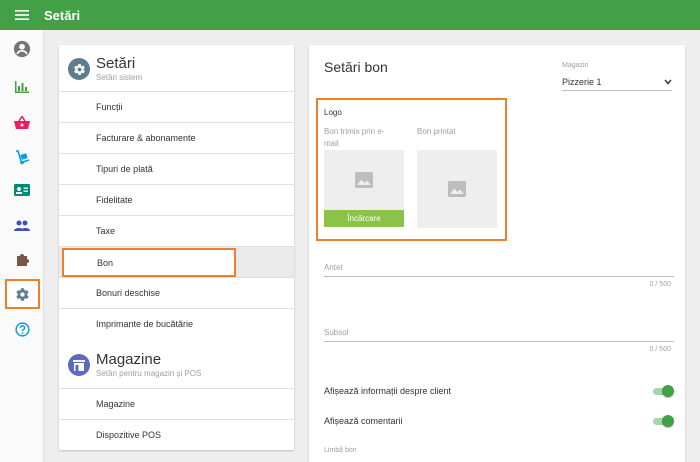  What do you see at coordinates (22, 259) in the screenshot?
I see `puzzle-icon` at bounding box center [22, 259].